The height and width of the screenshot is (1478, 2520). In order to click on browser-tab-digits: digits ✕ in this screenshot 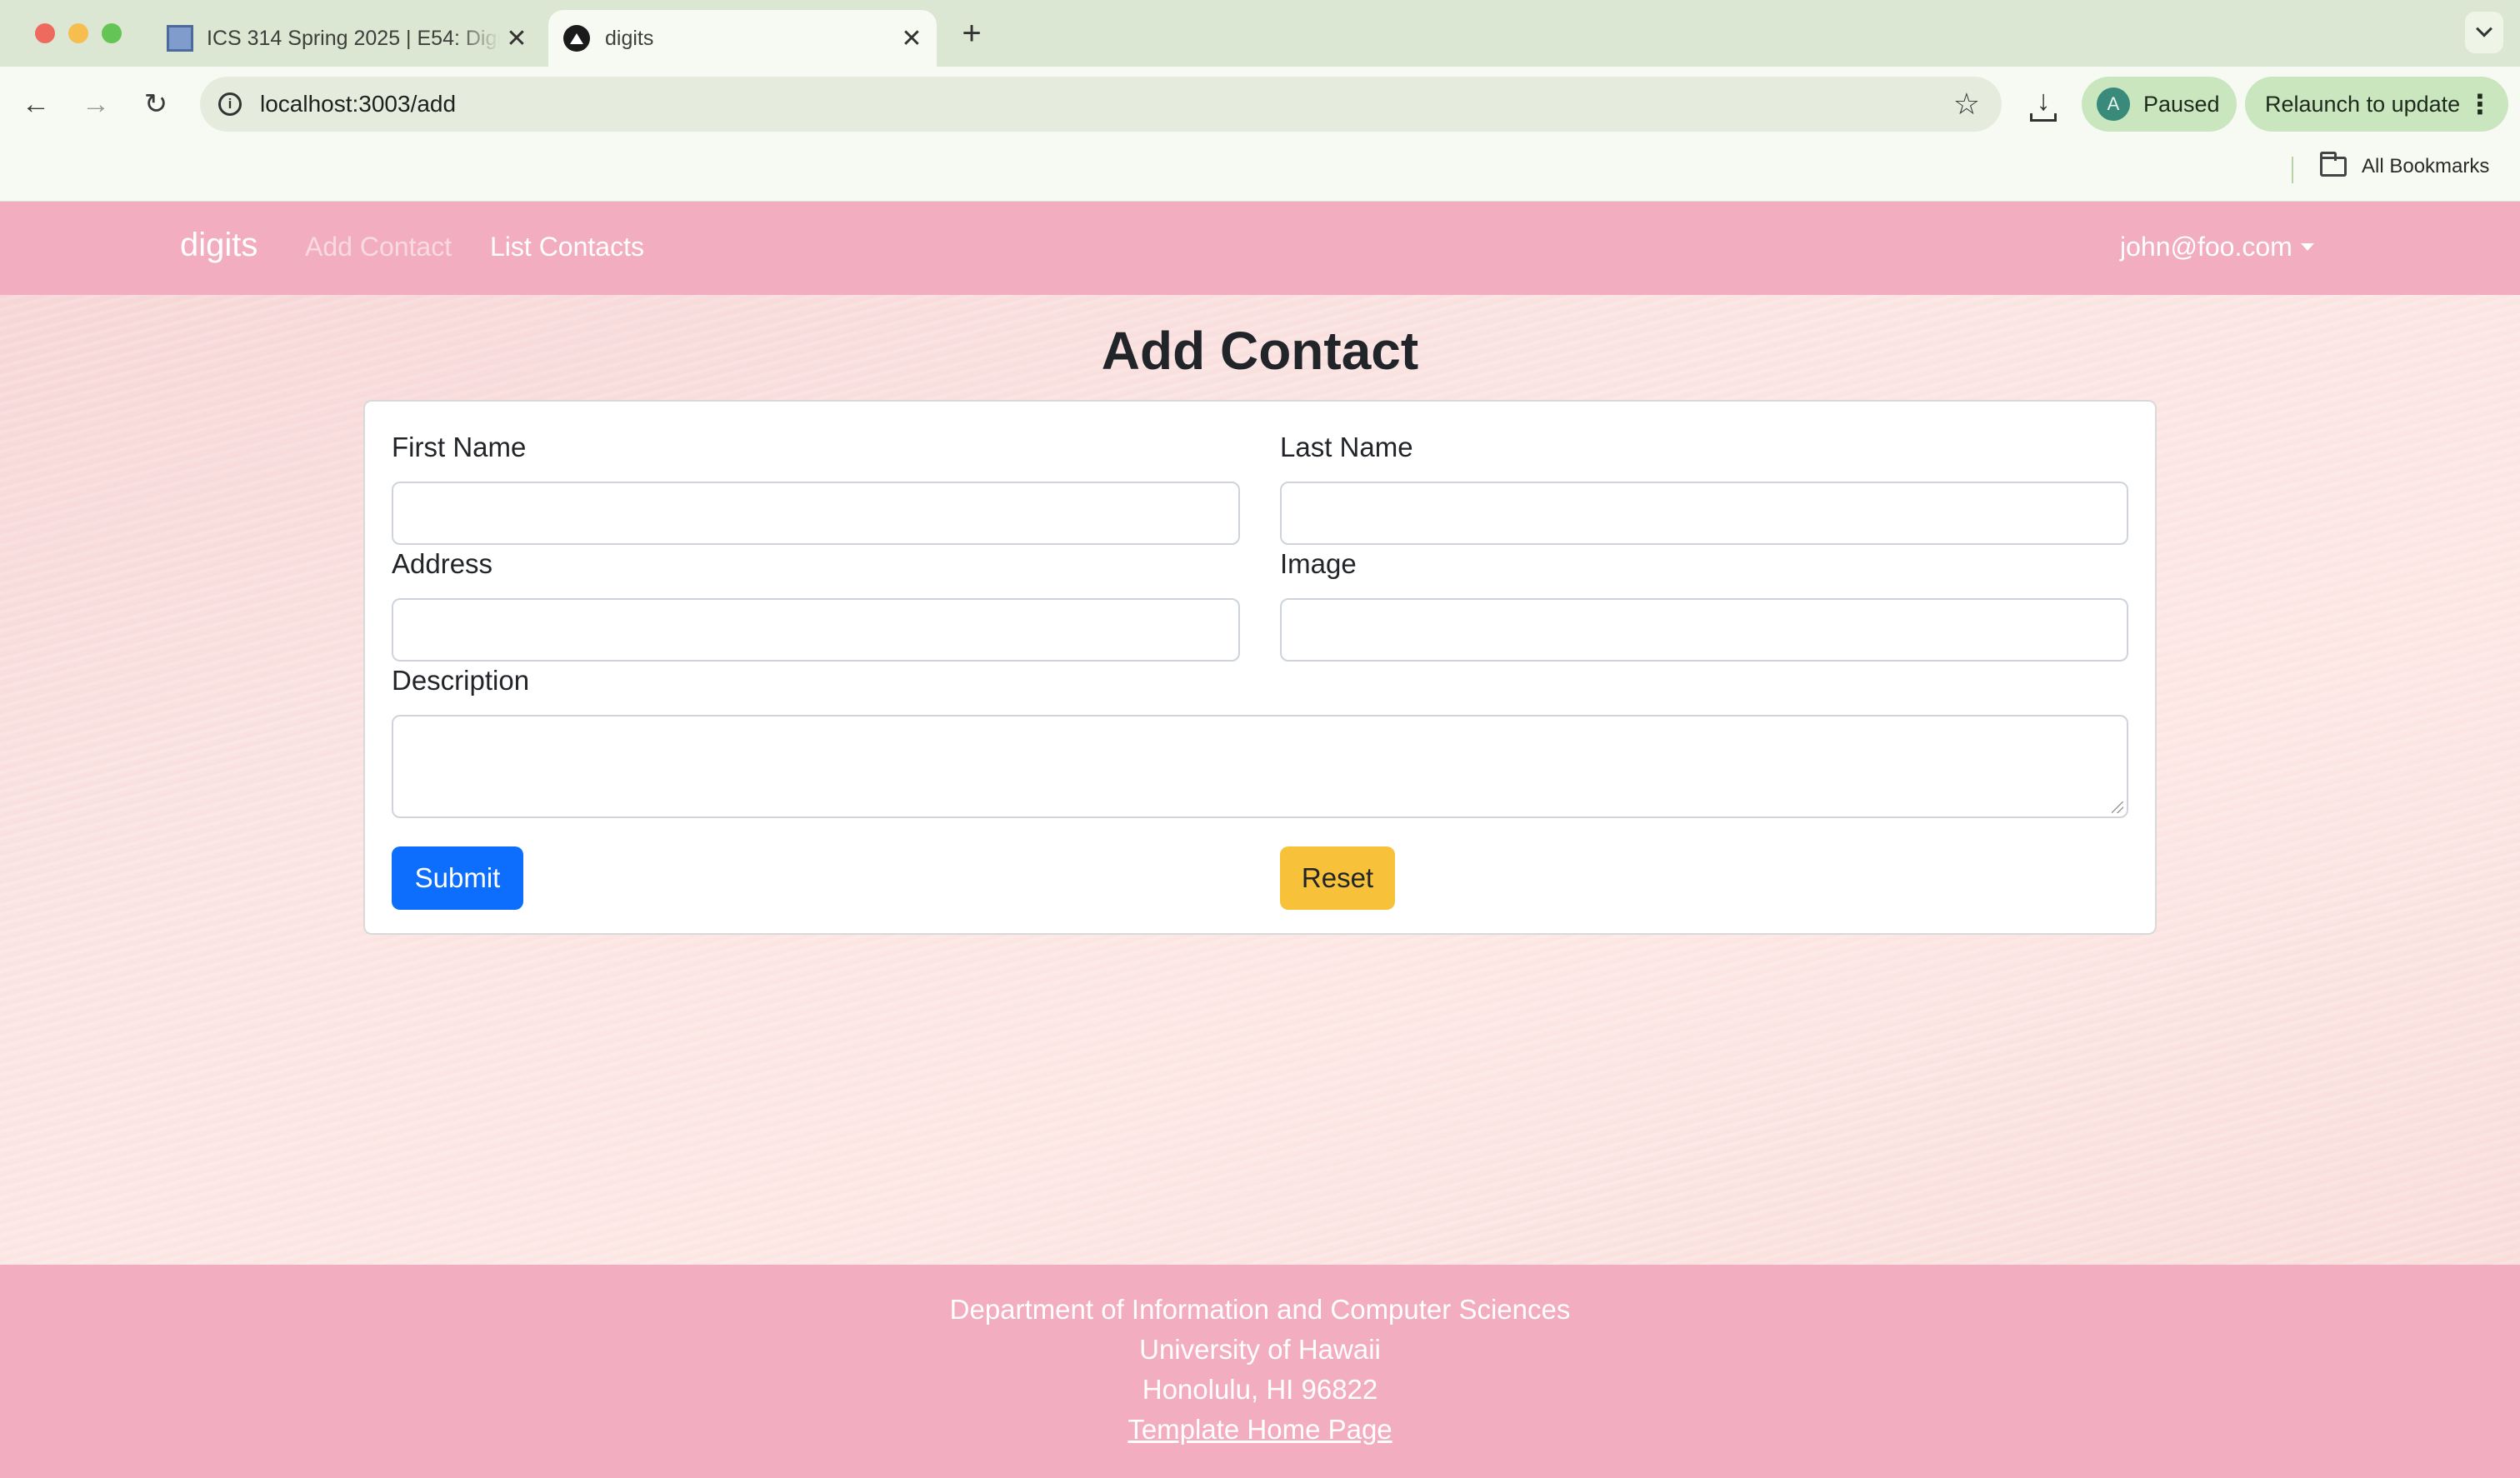, I will do `click(742, 38)`.